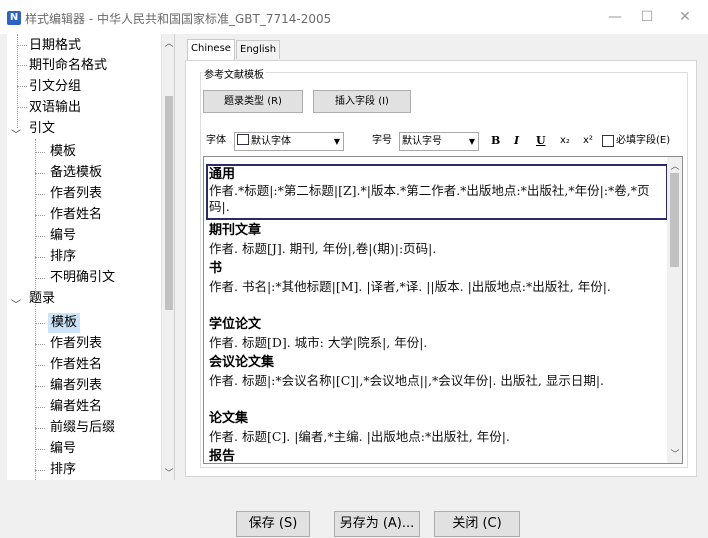 The height and width of the screenshot is (538, 708). What do you see at coordinates (63, 449) in the screenshot?
I see `tree-item-bib-numbering: 编号` at bounding box center [63, 449].